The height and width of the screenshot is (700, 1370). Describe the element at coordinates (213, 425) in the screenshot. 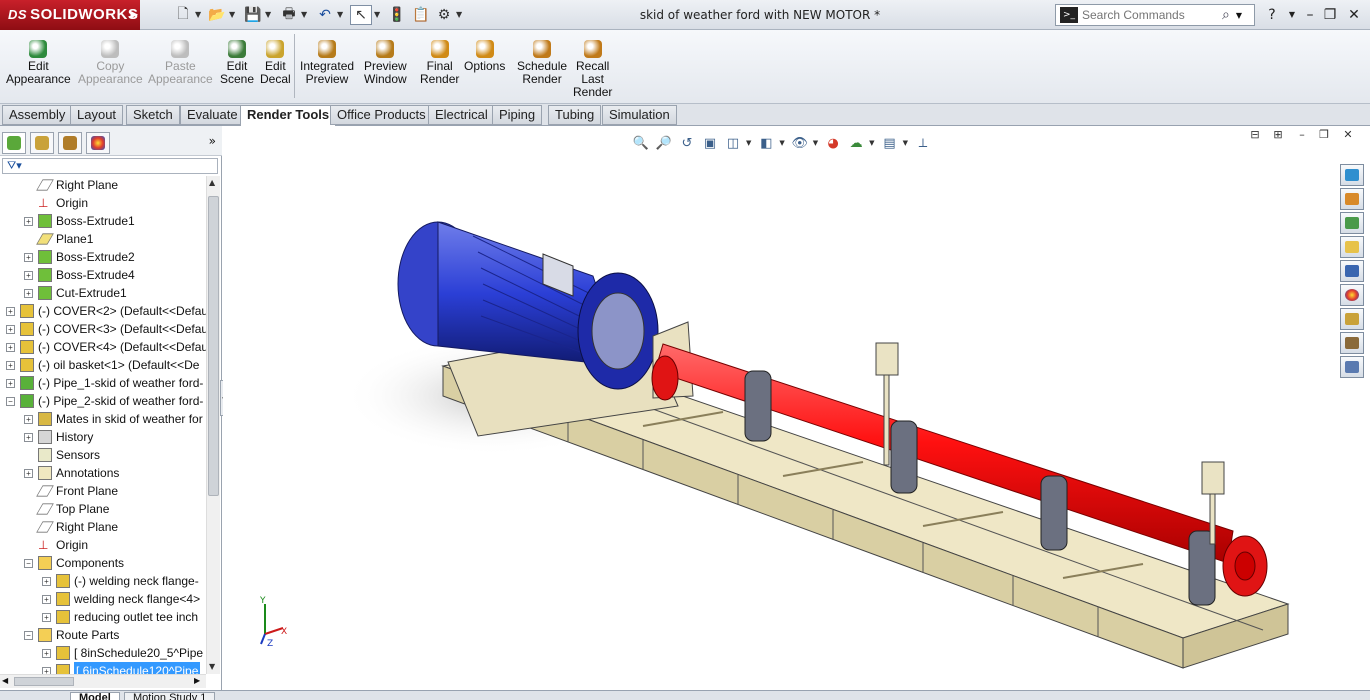

I see `tree-vertical-scrollbar: ▲ ▼` at that location.